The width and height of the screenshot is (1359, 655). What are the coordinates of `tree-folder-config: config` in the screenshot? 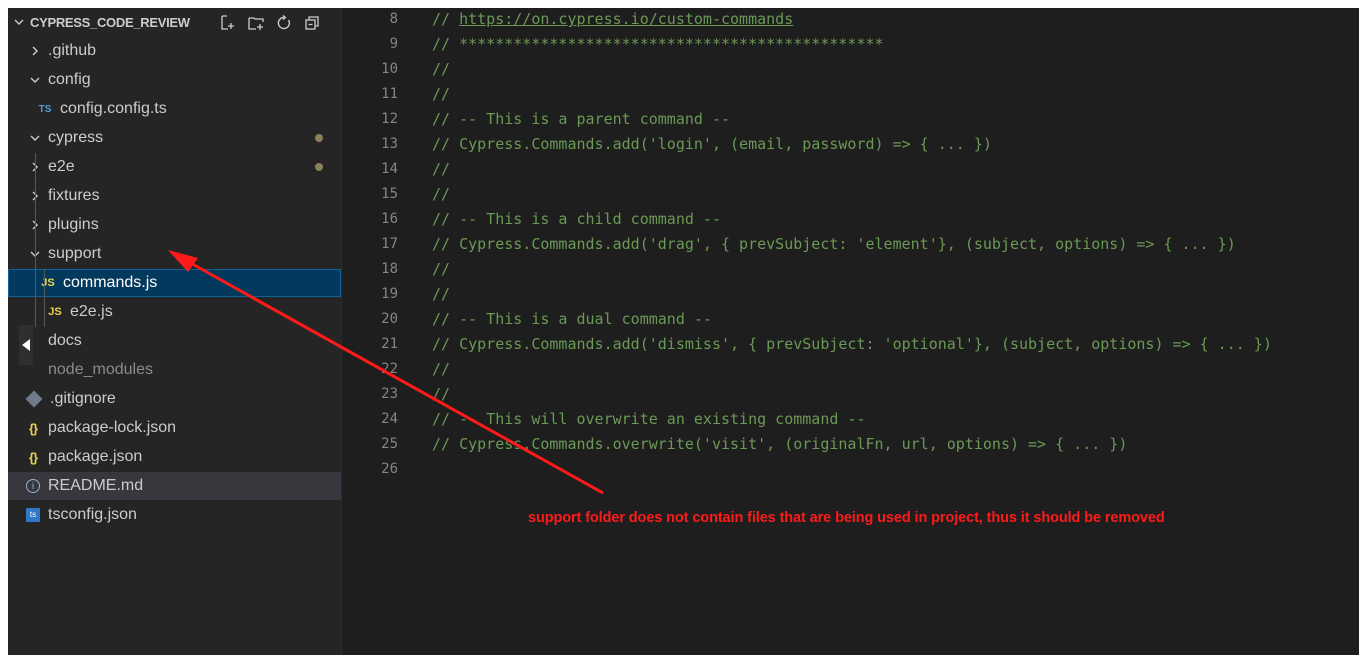 It's located at (174, 80).